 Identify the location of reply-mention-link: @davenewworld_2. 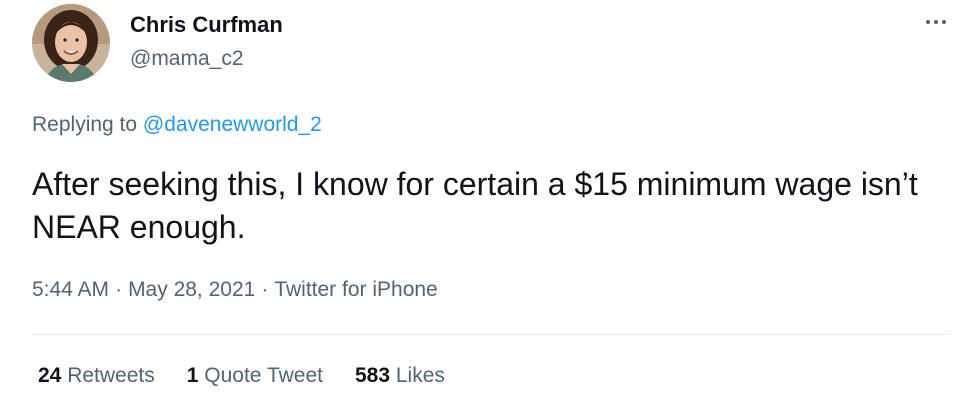
(232, 124).